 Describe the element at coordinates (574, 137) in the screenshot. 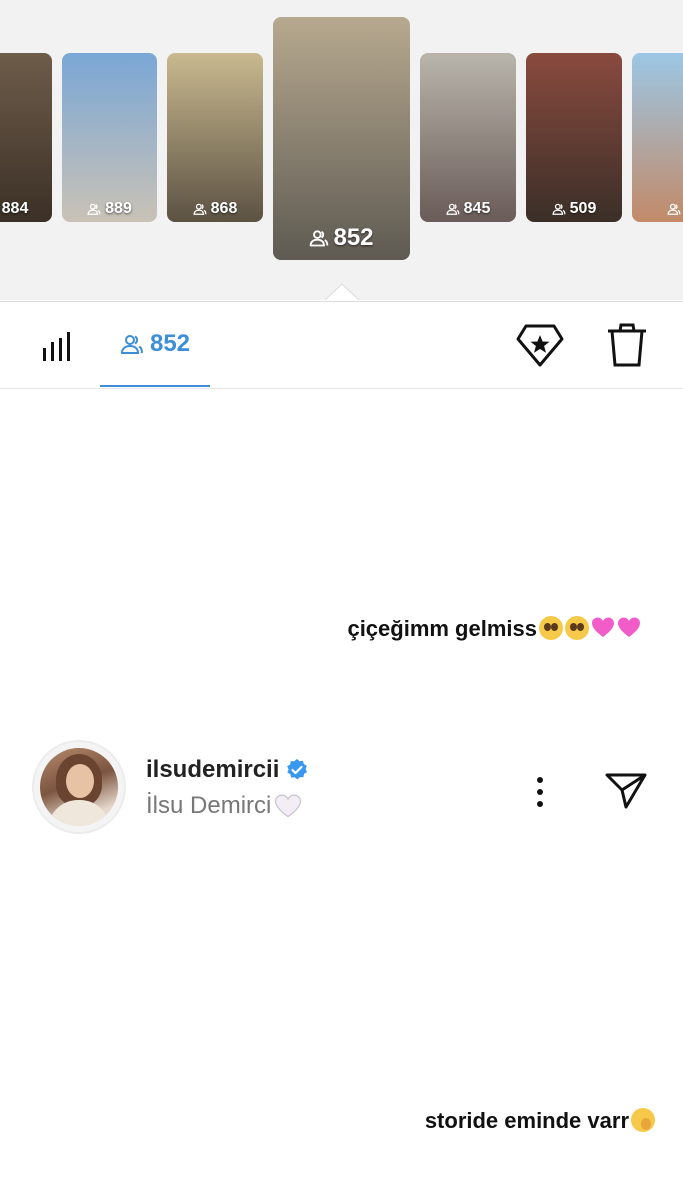

I see `story-thumbnail: 509` at that location.